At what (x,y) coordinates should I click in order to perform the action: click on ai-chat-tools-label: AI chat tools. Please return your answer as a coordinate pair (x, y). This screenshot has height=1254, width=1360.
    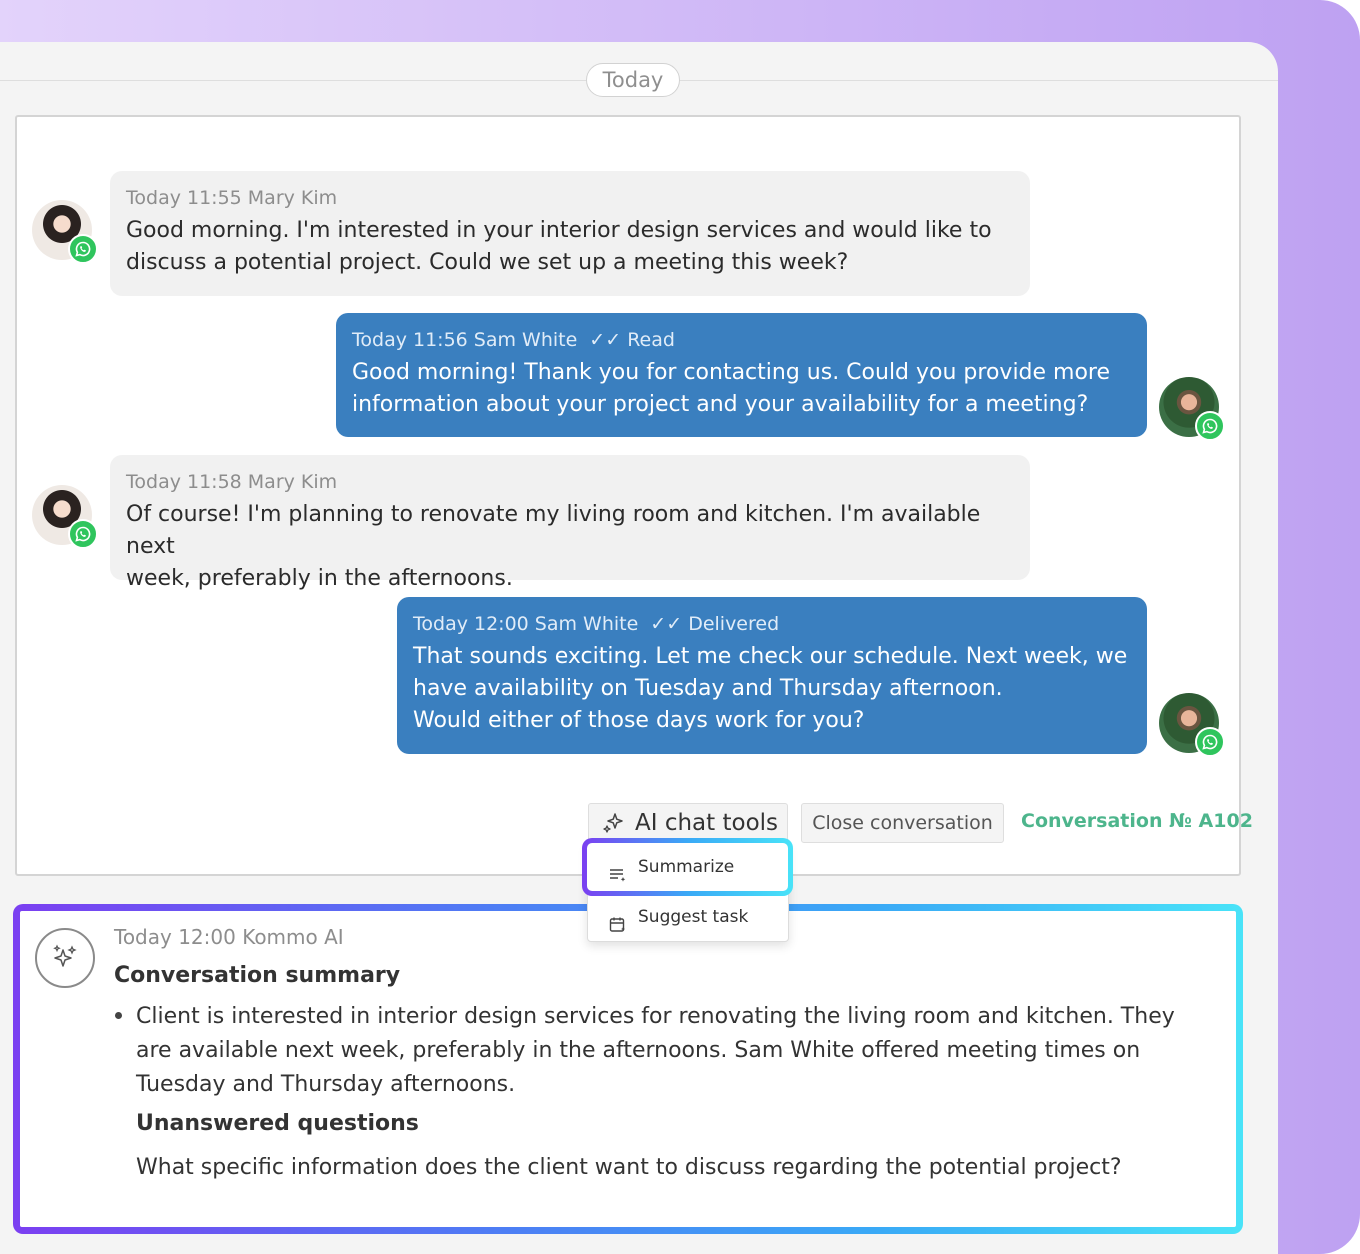
    Looking at the image, I should click on (707, 823).